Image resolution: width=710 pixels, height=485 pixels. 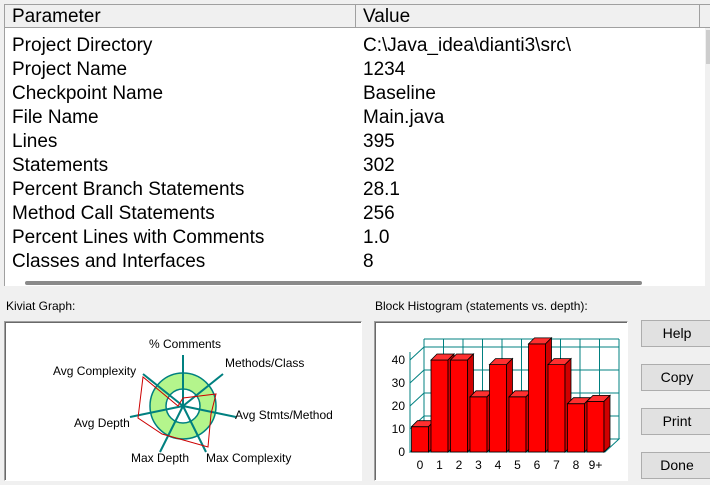 What do you see at coordinates (60, 165) in the screenshot?
I see `parameter-cell: Statements` at bounding box center [60, 165].